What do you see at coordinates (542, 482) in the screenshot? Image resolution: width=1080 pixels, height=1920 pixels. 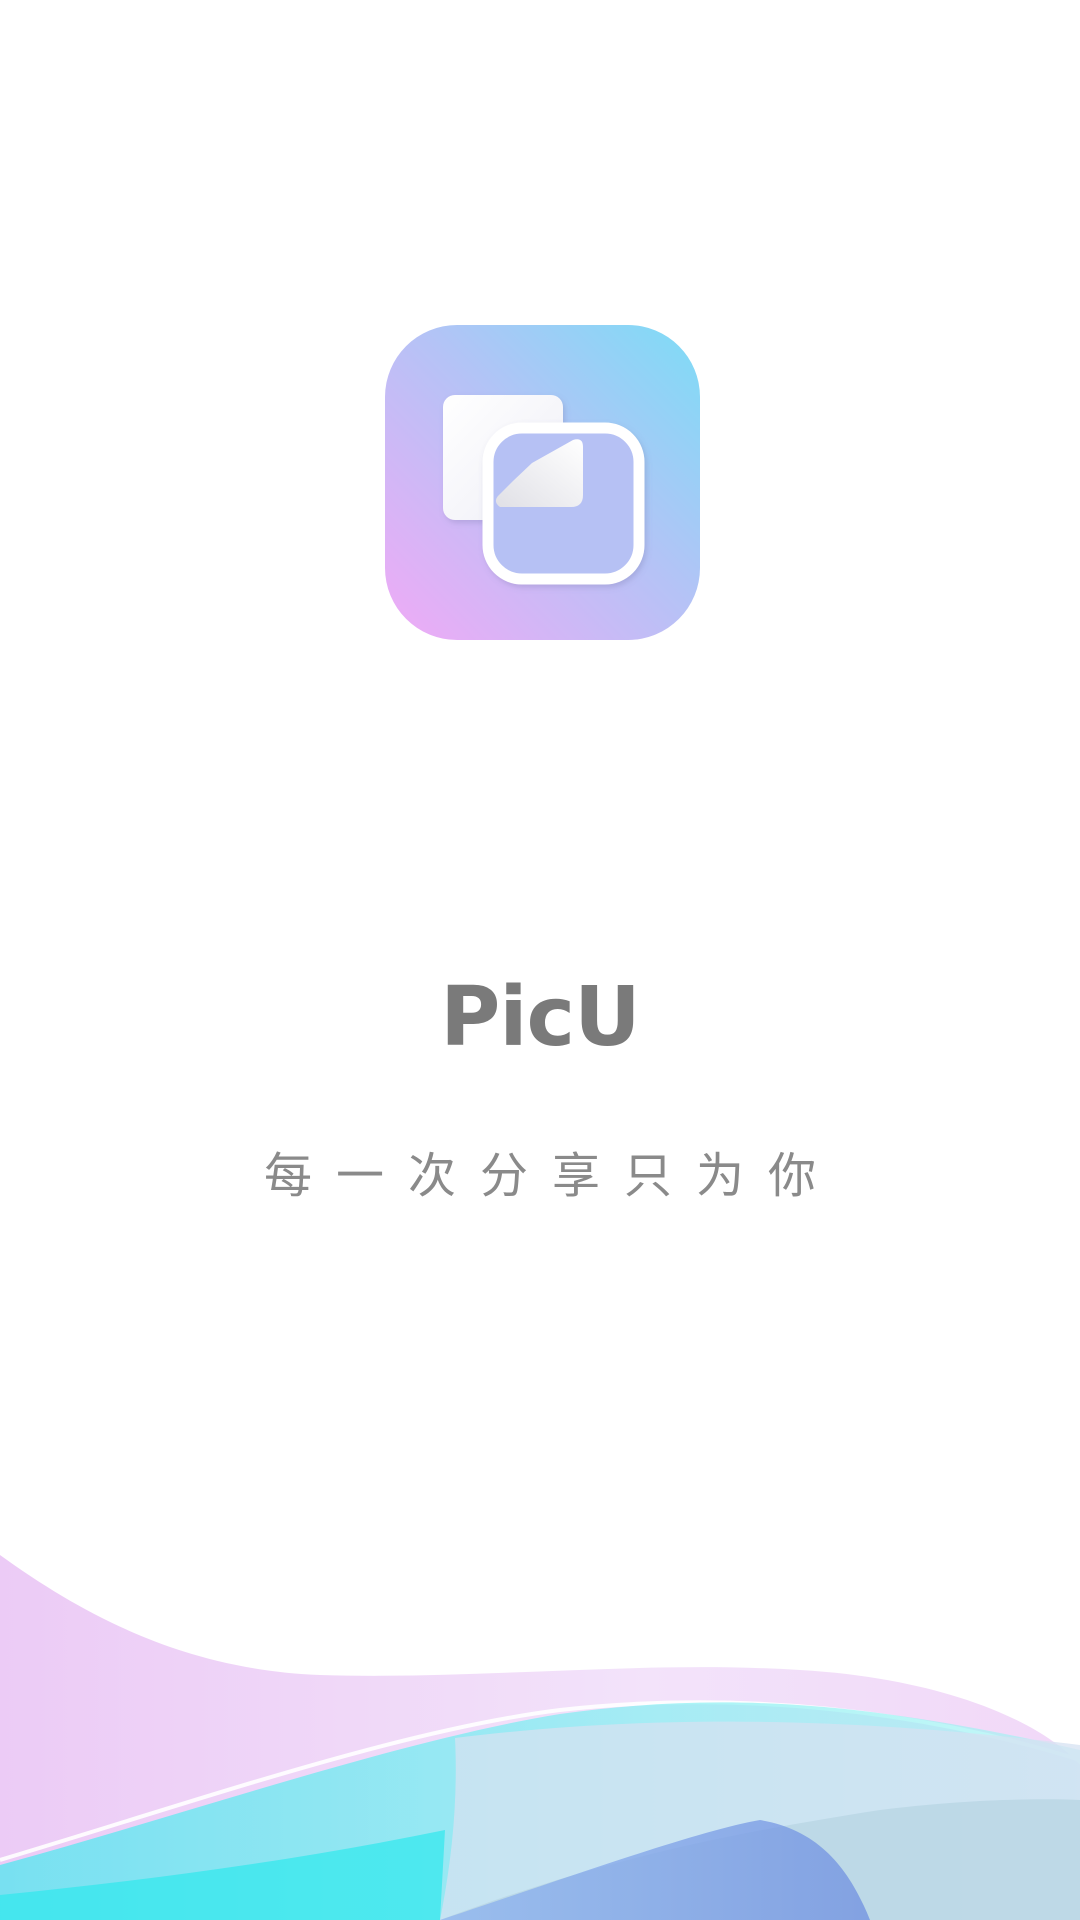 I see `picu-app-icon` at bounding box center [542, 482].